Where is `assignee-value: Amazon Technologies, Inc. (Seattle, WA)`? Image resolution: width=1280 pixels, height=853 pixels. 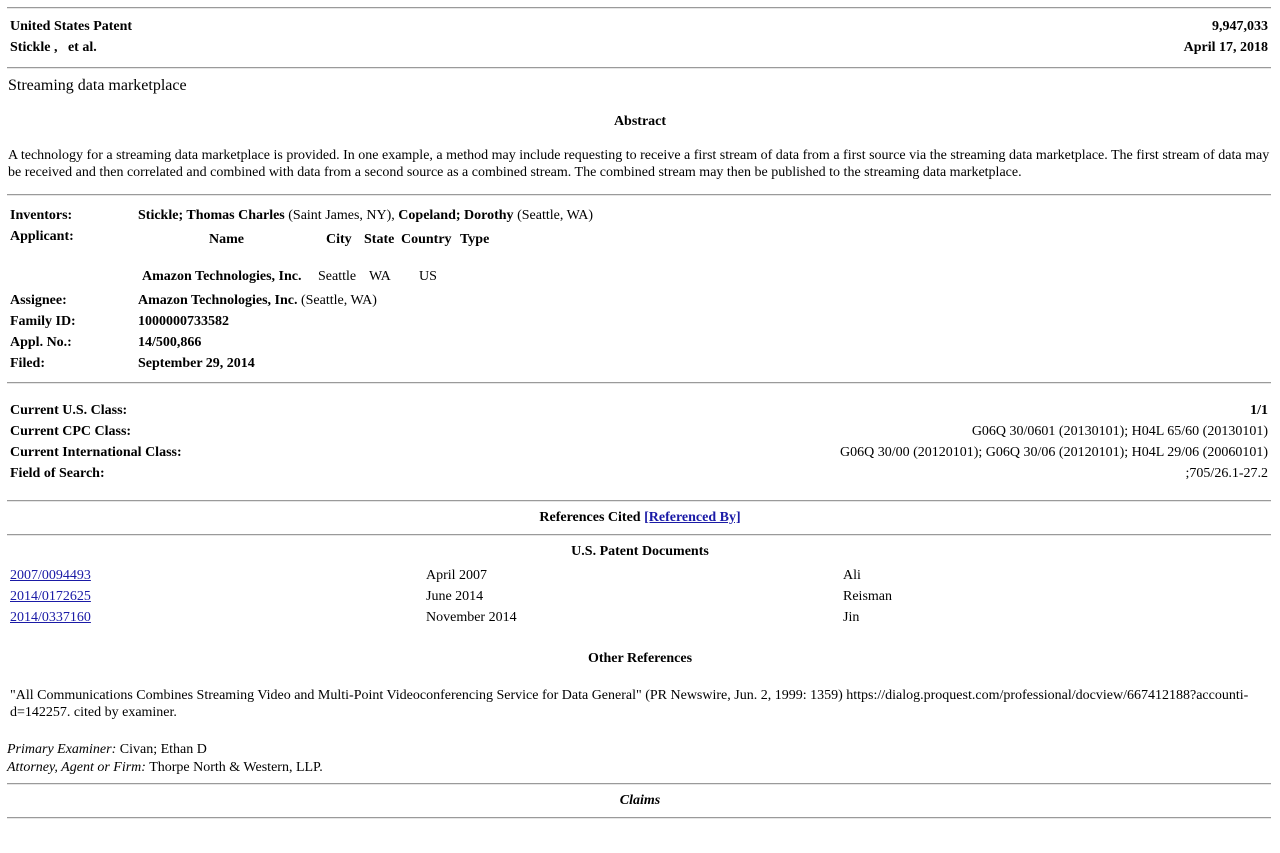
assignee-value: Amazon Technologies, Inc. (Seattle, WA) is located at coordinates (257, 301).